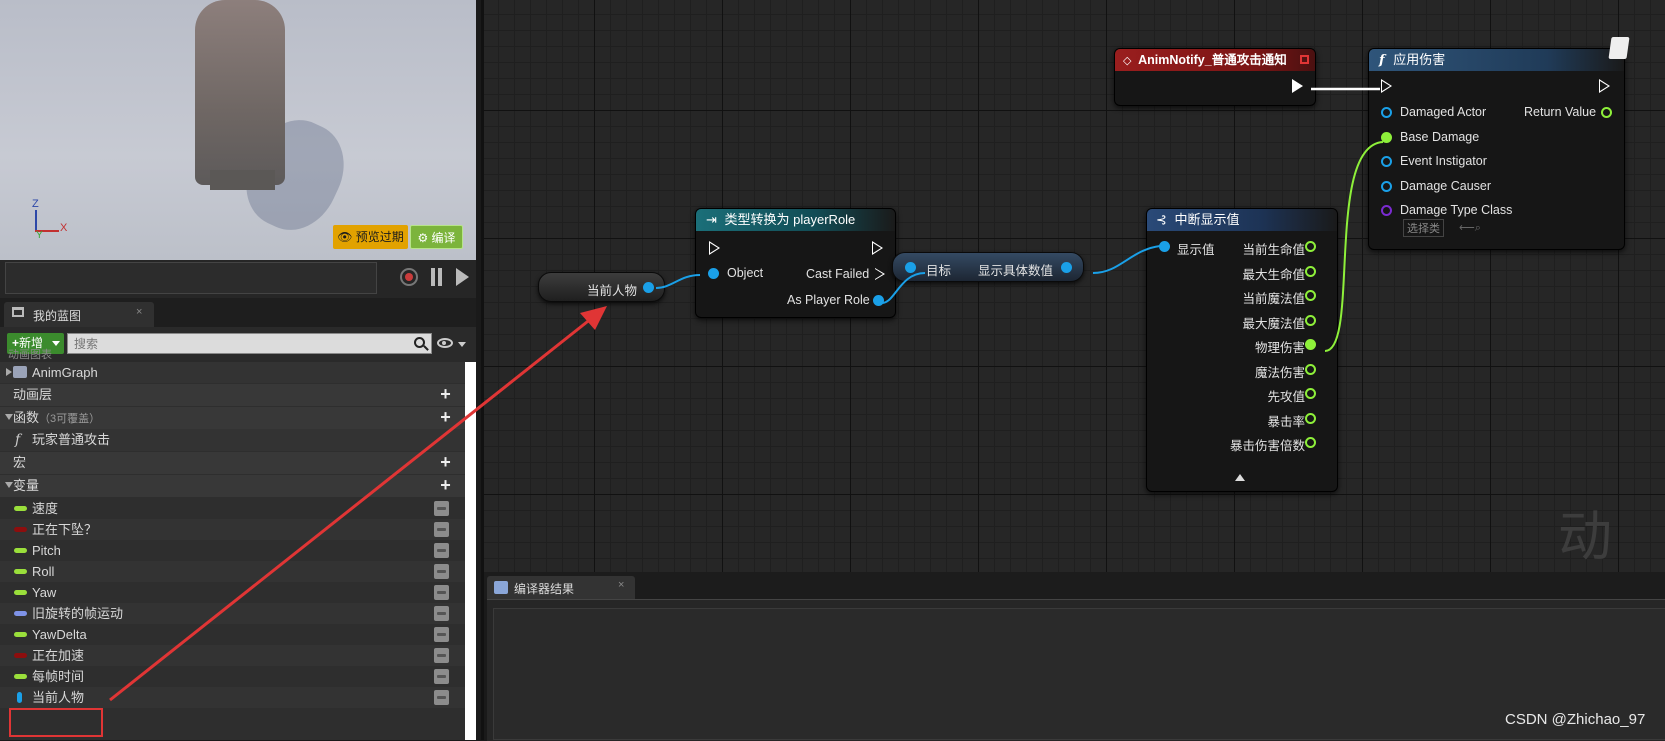 This screenshot has width=1665, height=741. What do you see at coordinates (621, 585) in the screenshot?
I see `tab-close-icon: ×` at bounding box center [621, 585].